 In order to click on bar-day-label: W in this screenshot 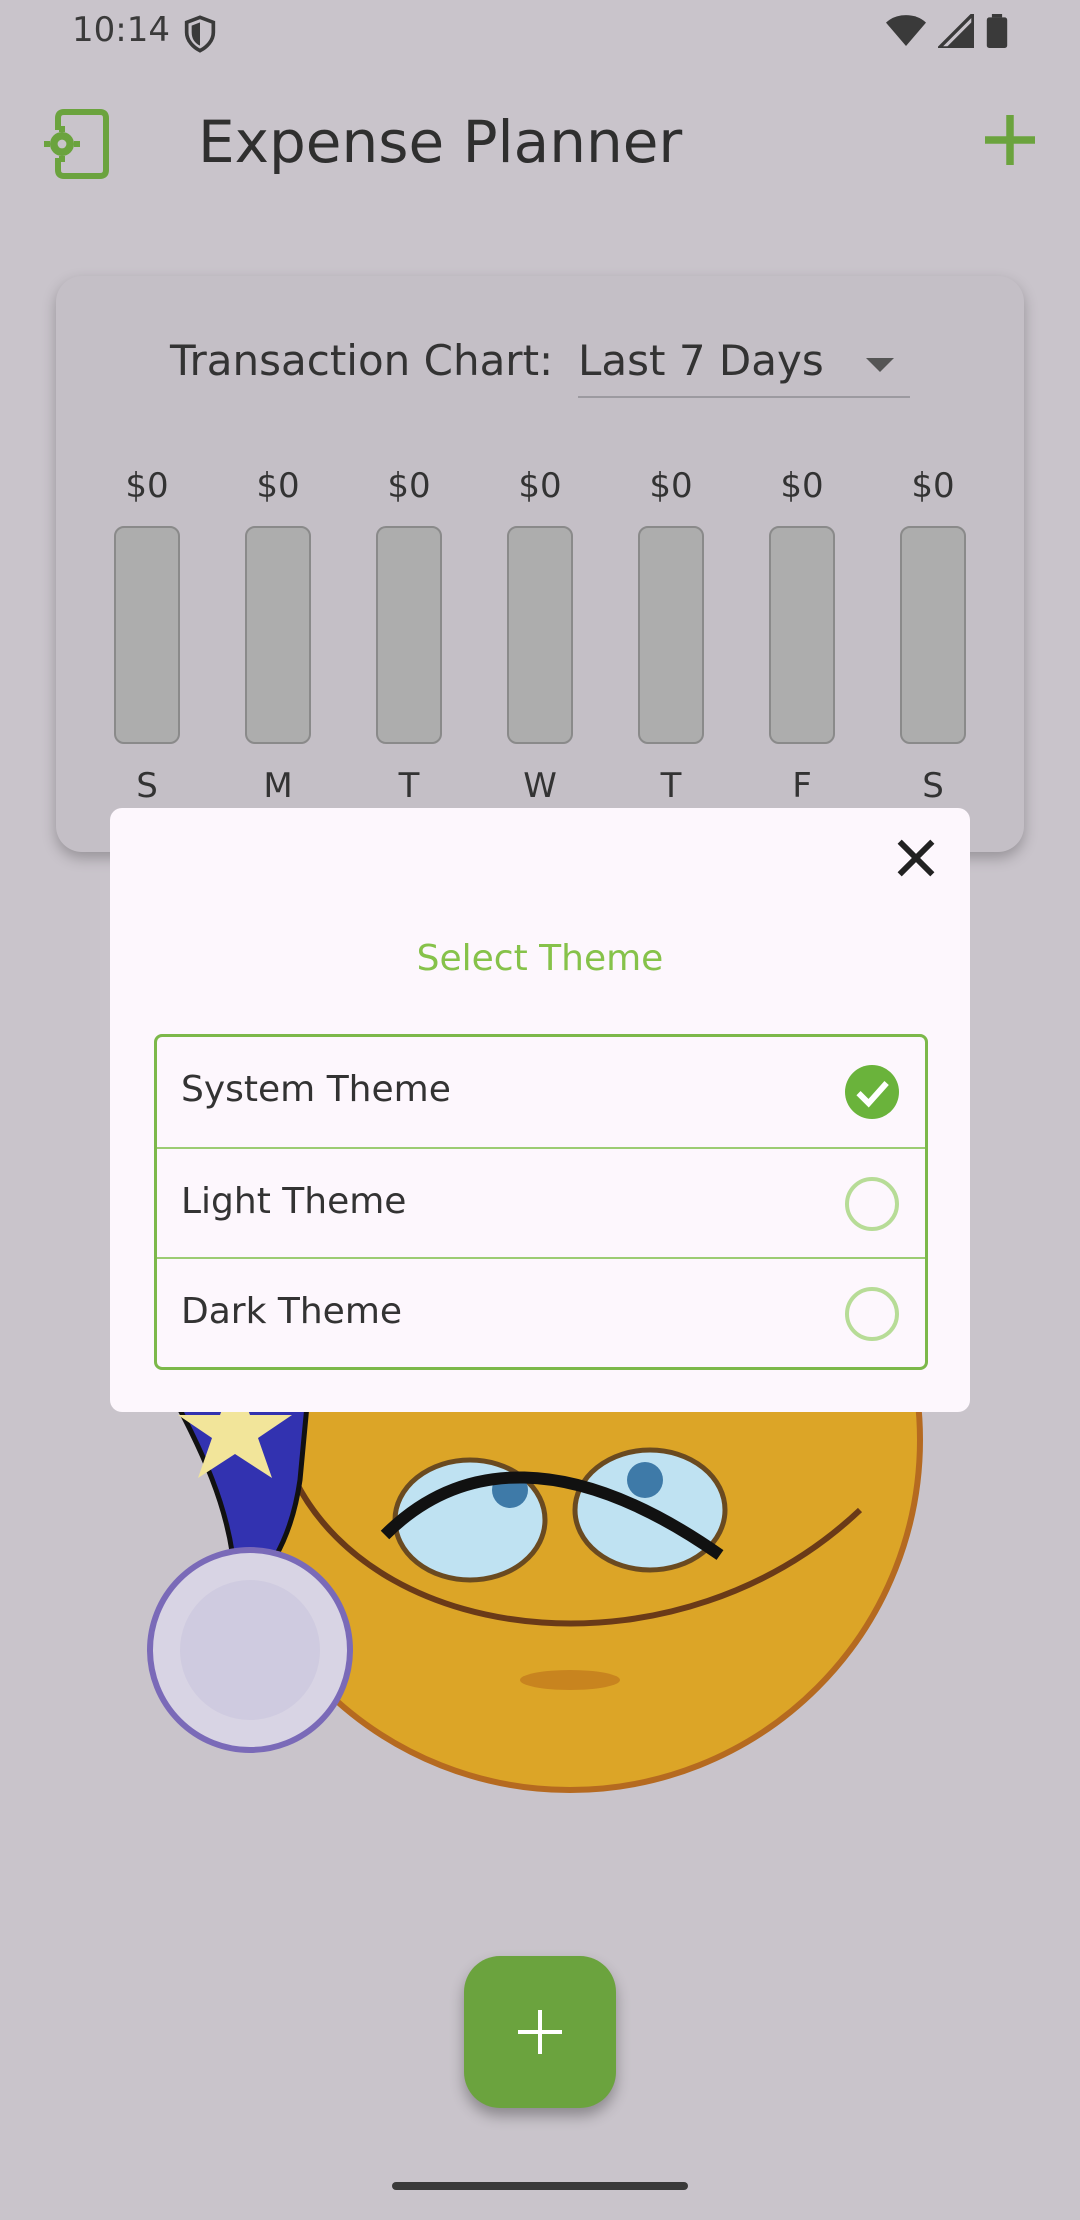, I will do `click(540, 786)`.